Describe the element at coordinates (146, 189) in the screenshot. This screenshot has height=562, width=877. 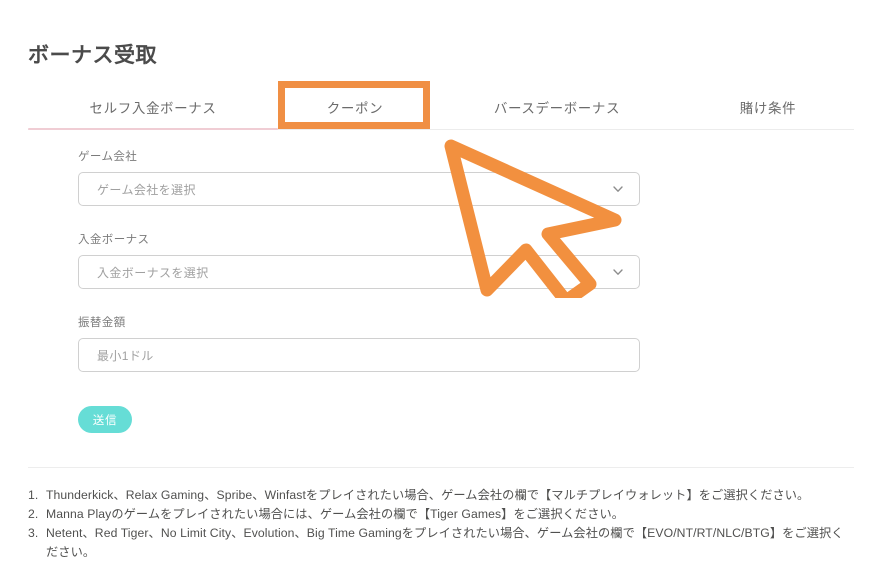
I see `game-company-select-placeholder: ゲーム会社を選択` at that location.